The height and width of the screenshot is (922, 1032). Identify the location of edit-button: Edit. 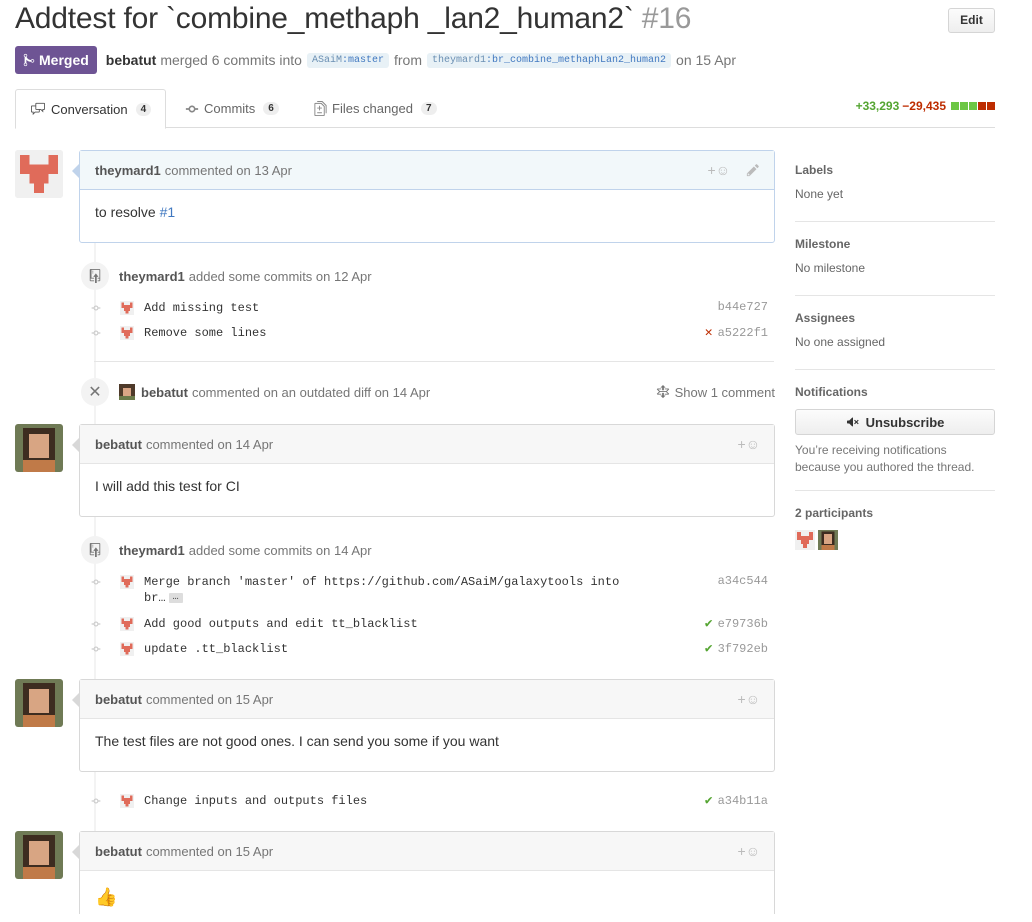
(971, 20).